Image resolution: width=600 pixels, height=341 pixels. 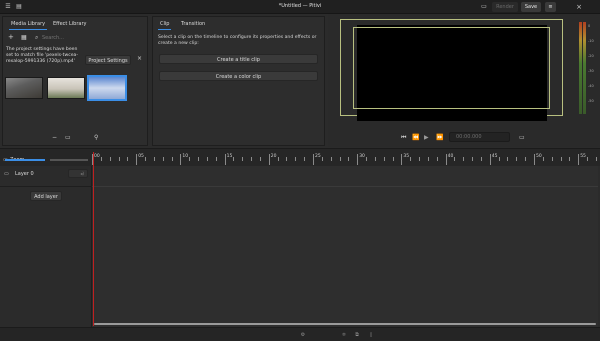 I want to click on timecode-field: 00:00.000, so click(x=479, y=137).